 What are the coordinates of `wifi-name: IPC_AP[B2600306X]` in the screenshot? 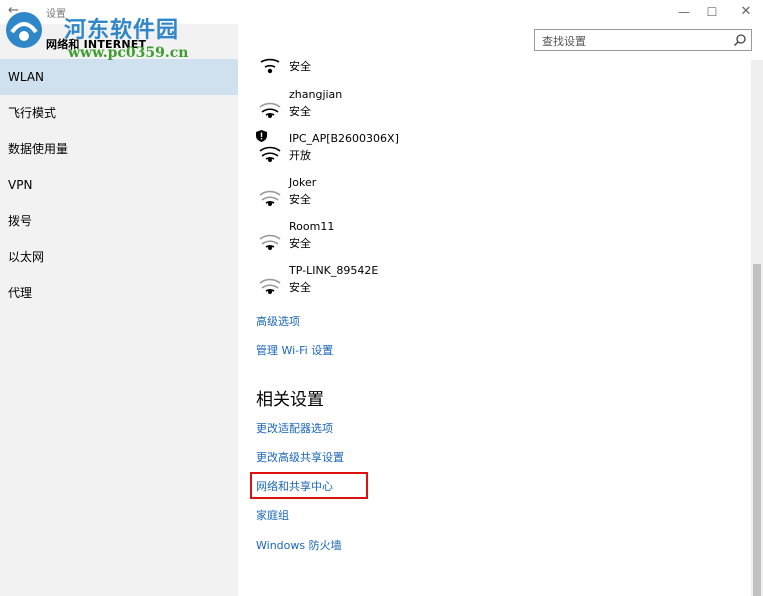 It's located at (344, 138).